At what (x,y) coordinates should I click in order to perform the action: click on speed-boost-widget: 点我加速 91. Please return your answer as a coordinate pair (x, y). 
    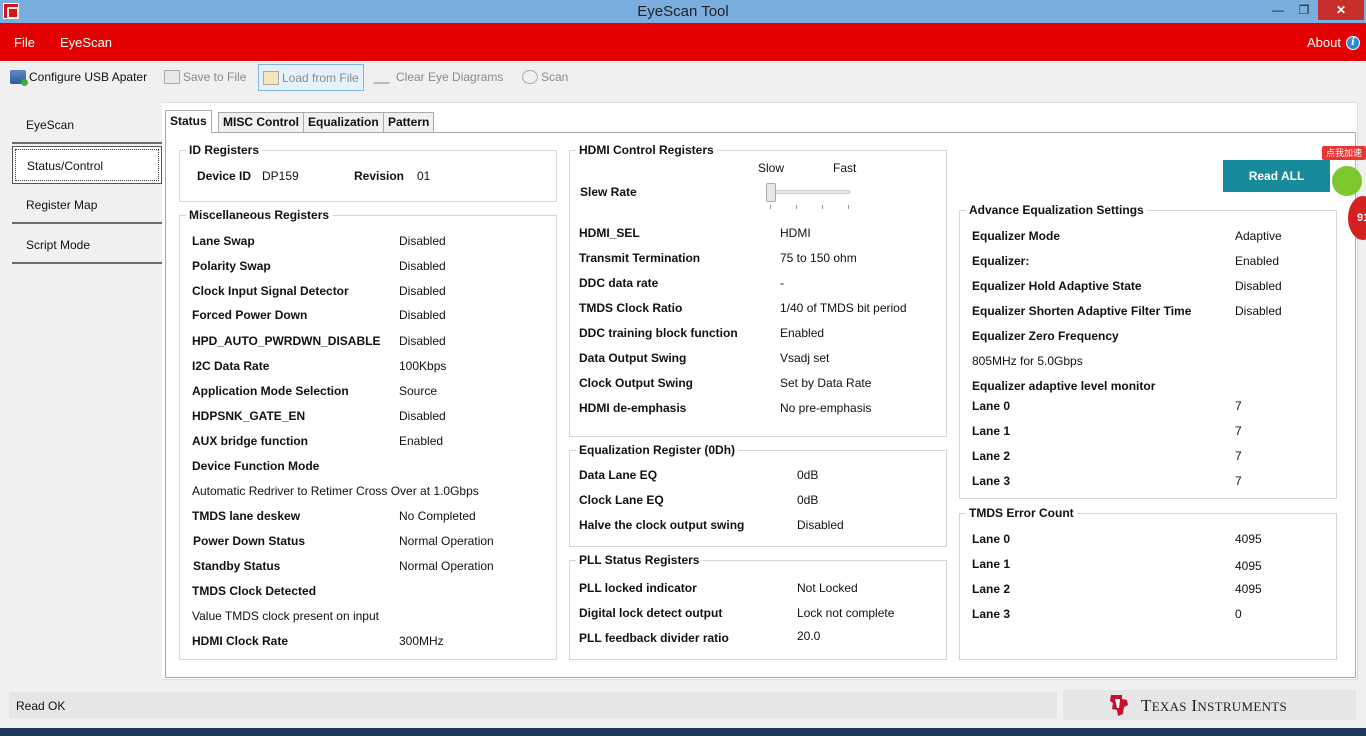
    Looking at the image, I should click on (1343, 193).